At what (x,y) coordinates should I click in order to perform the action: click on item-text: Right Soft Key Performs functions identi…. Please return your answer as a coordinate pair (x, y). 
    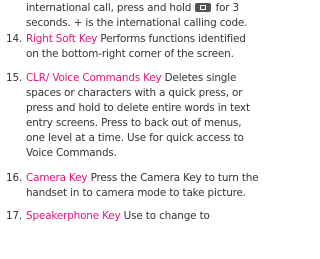
    Looking at the image, I should click on (162, 47).